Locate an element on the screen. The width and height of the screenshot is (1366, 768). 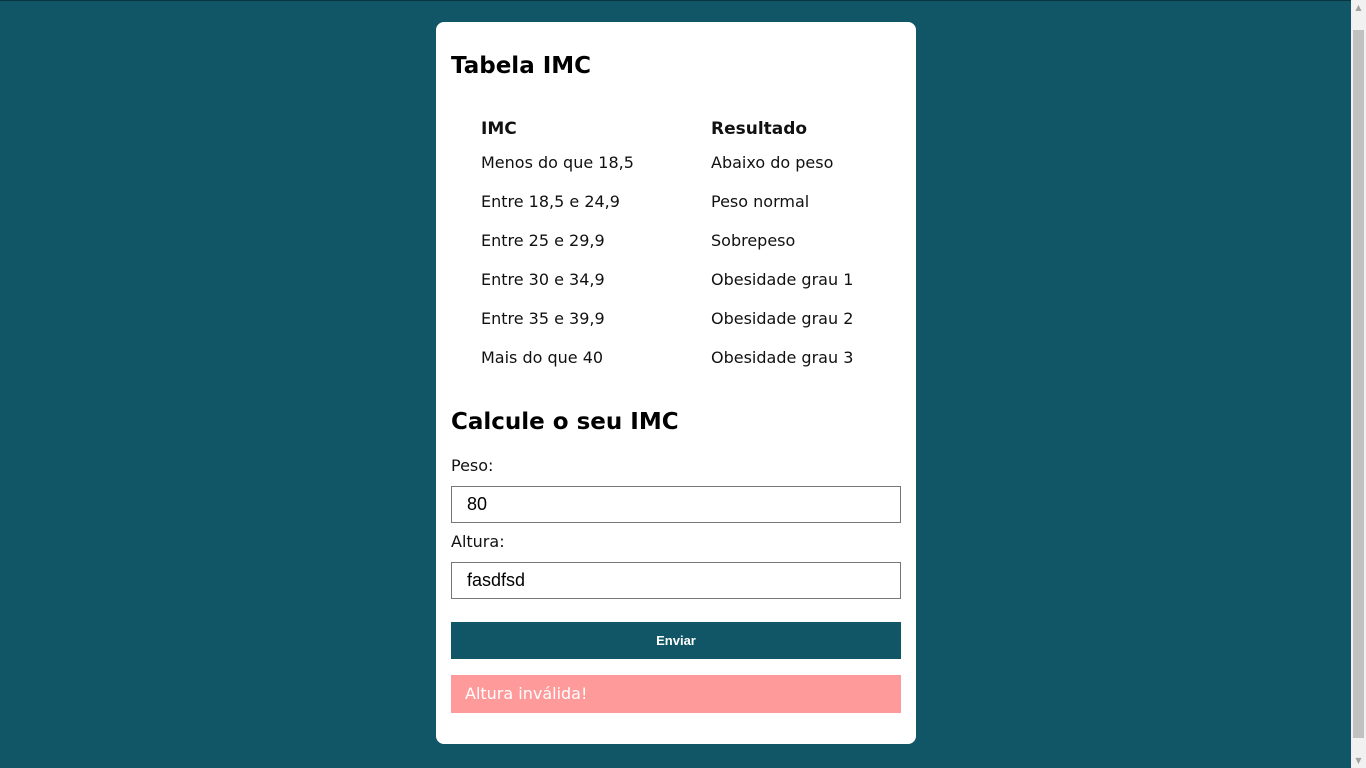
cell-resultado: Peso normal is located at coordinates (760, 201).